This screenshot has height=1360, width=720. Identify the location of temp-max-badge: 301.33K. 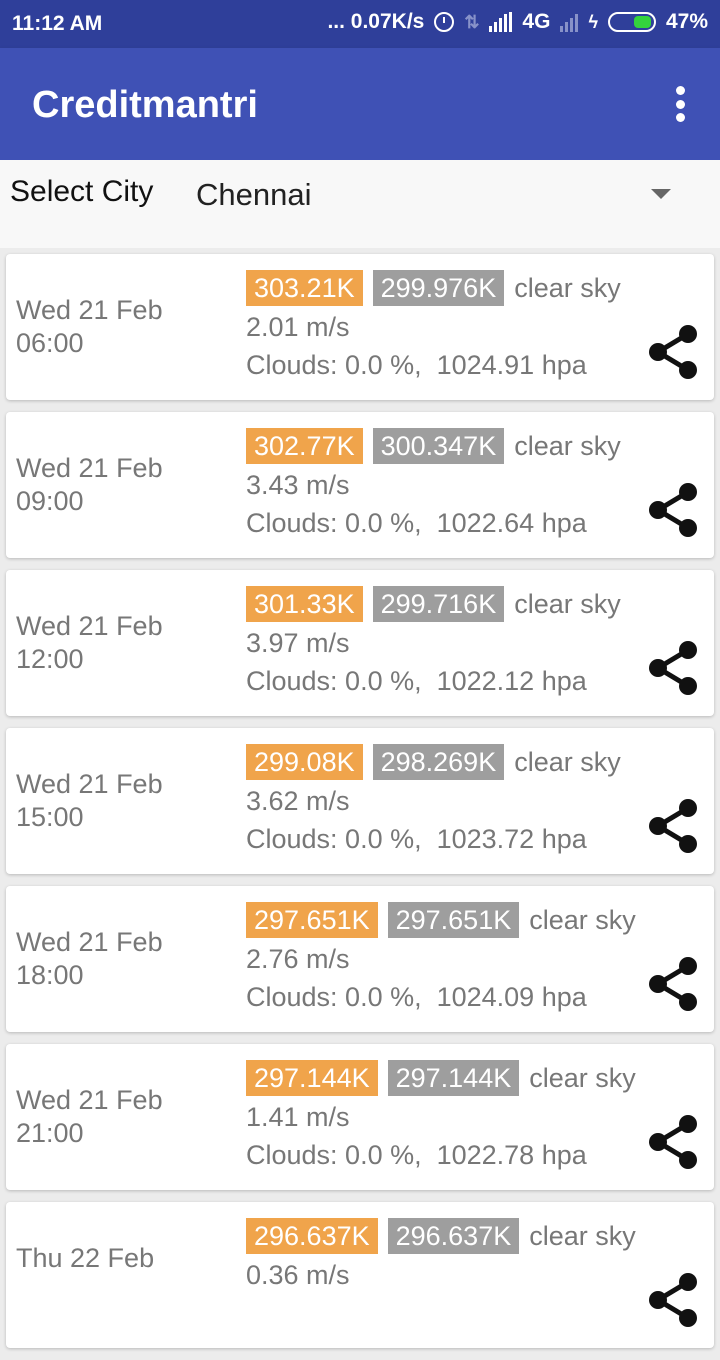
(304, 604).